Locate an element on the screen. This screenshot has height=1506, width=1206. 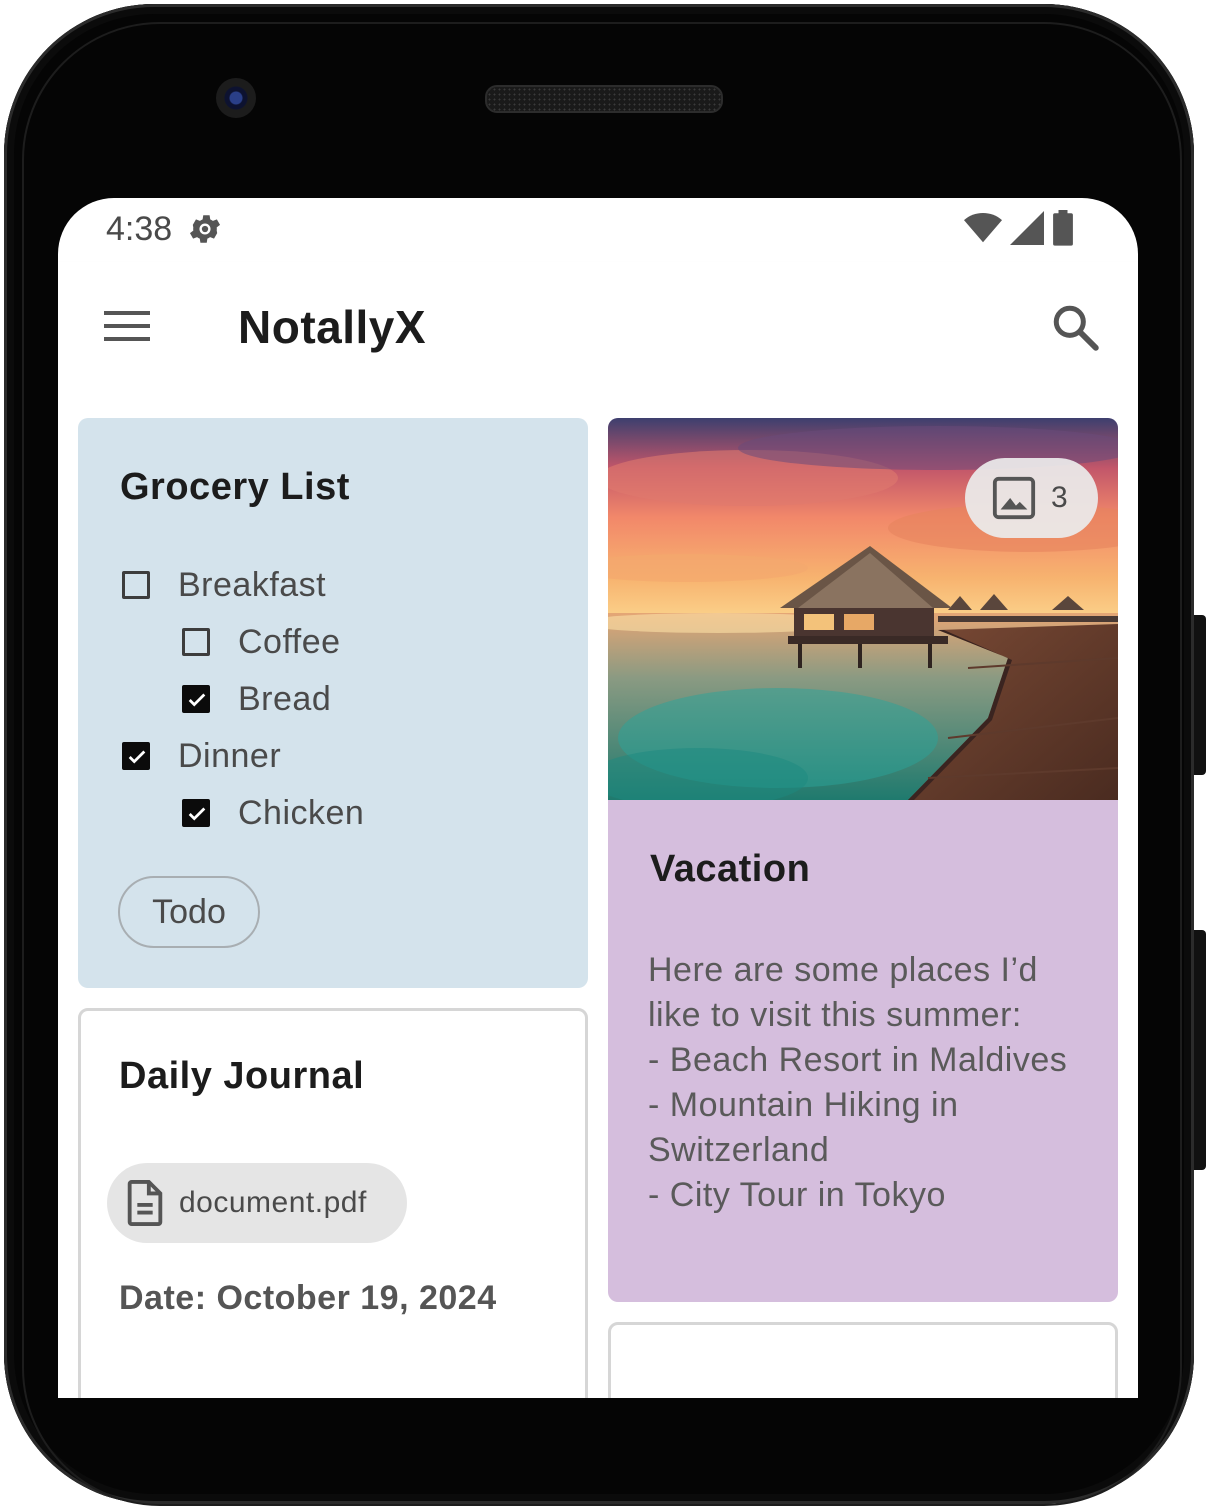
menu-icon is located at coordinates (127, 326).